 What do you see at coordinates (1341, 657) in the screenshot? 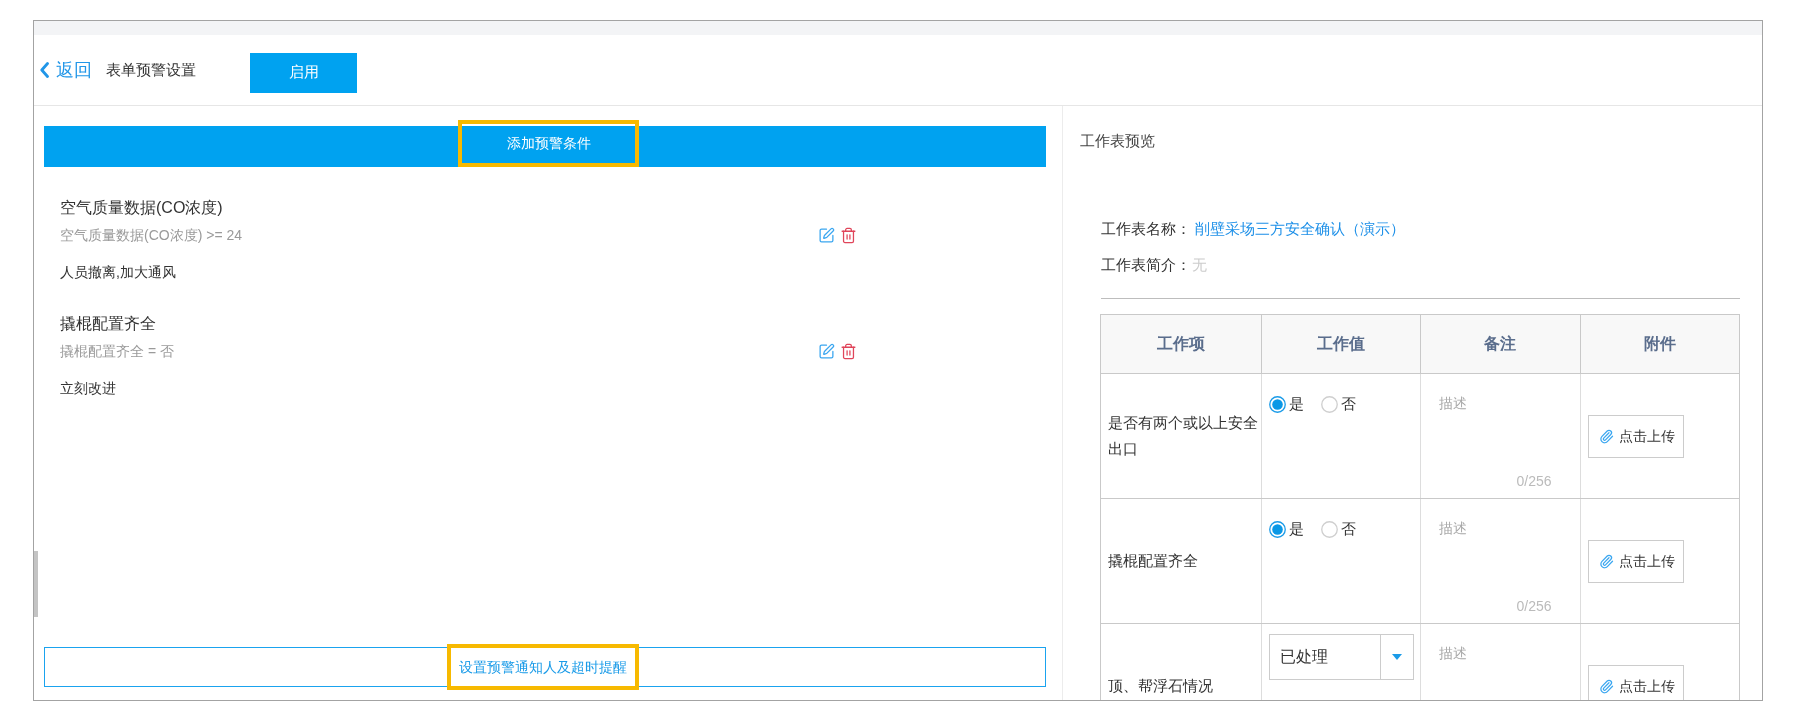
I see `status-select: 已处理` at bounding box center [1341, 657].